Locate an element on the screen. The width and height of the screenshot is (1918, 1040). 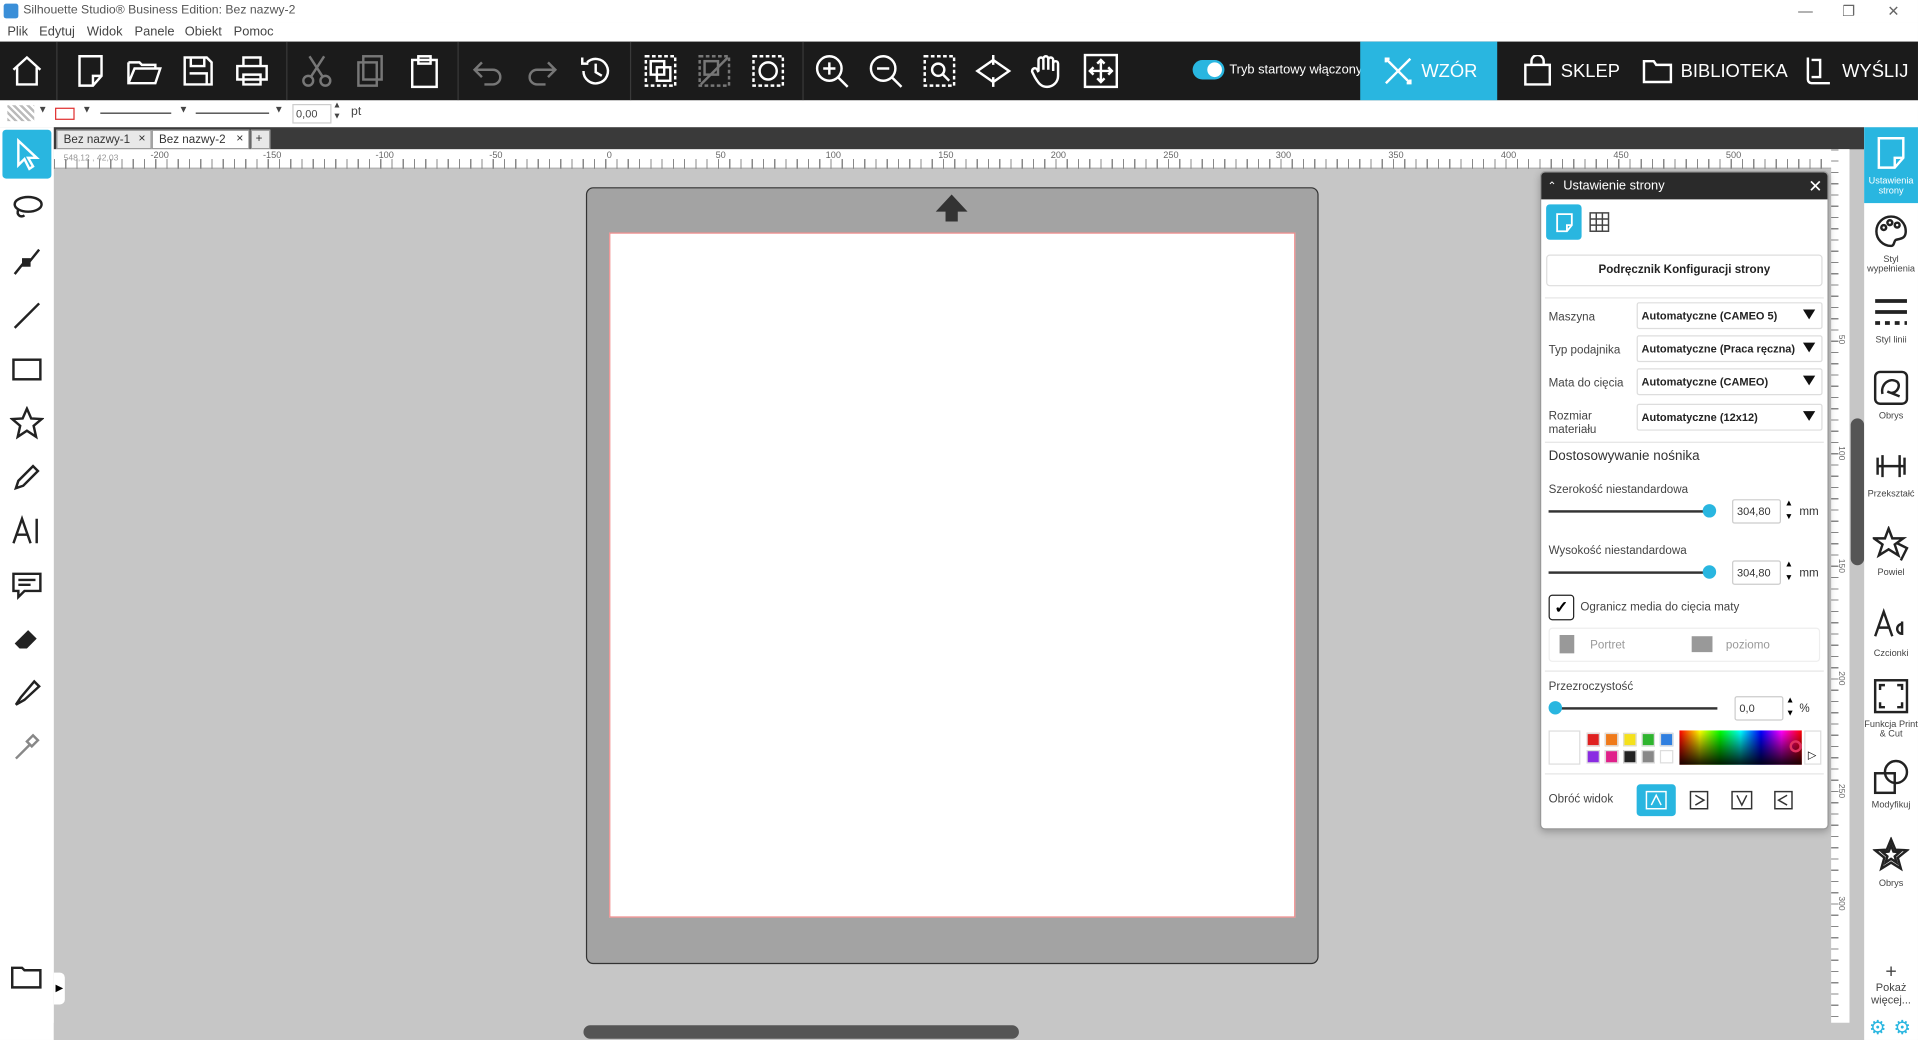
zoom-selection-icon is located at coordinates (939, 71).